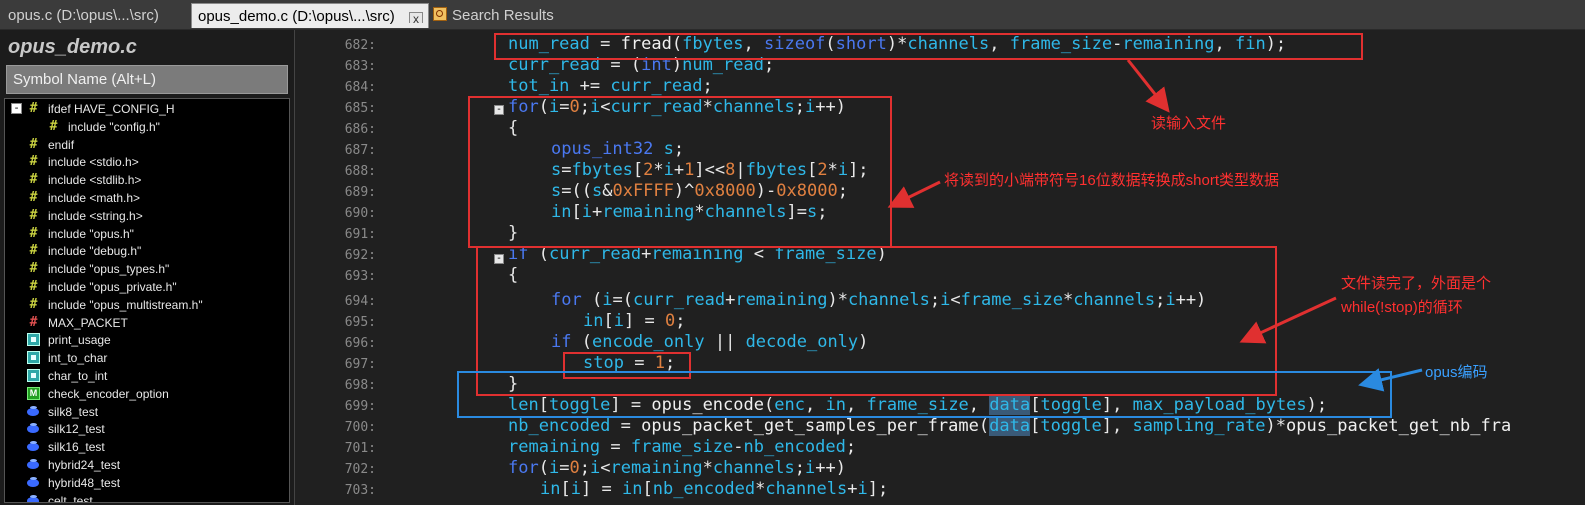 The image size is (1585, 505). Describe the element at coordinates (1189, 123) in the screenshot. I see `annotation-read-file: 读输入文件` at that location.